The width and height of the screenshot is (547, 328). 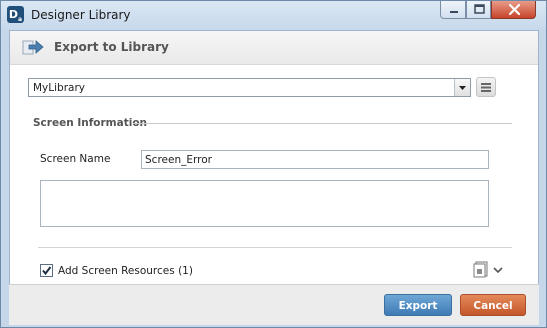 I want to click on close-button, so click(x=513, y=10).